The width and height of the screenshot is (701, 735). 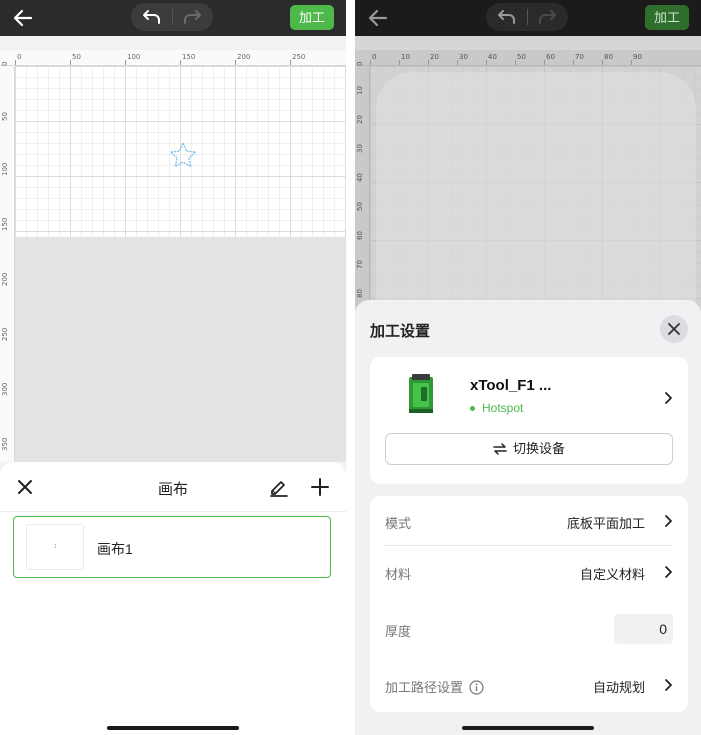 I want to click on mode-value: 底板平面加工, so click(x=605, y=523).